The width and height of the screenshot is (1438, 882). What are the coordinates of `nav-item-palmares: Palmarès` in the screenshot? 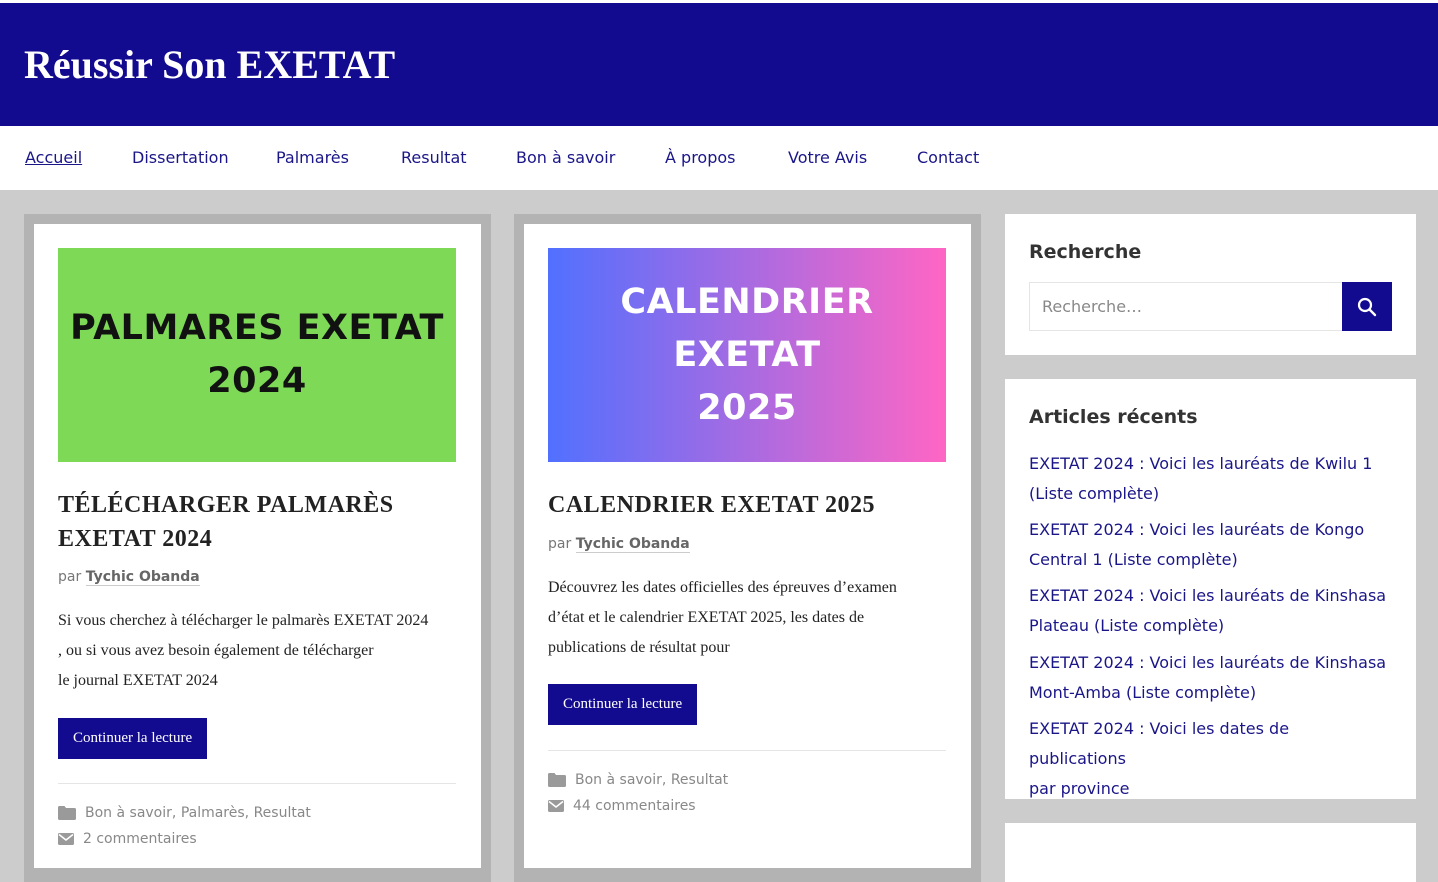 It's located at (312, 158).